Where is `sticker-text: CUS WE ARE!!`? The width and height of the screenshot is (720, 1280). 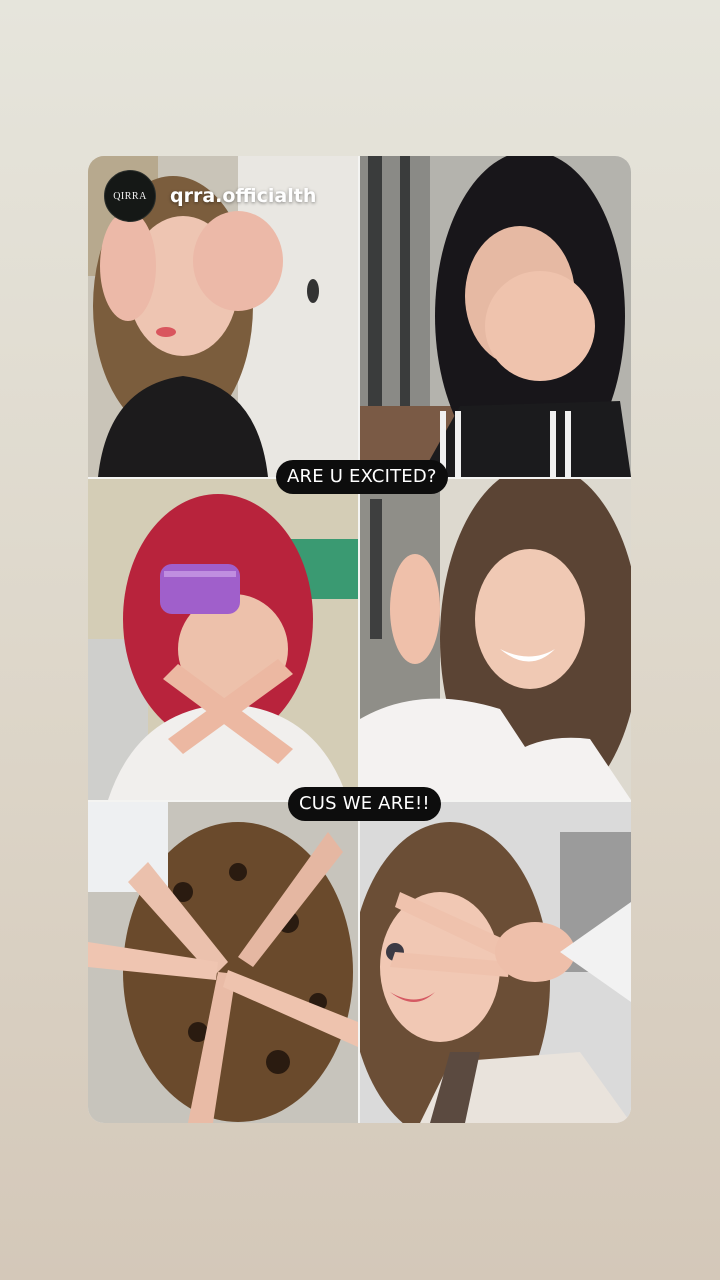 sticker-text: CUS WE ARE!! is located at coordinates (364, 803).